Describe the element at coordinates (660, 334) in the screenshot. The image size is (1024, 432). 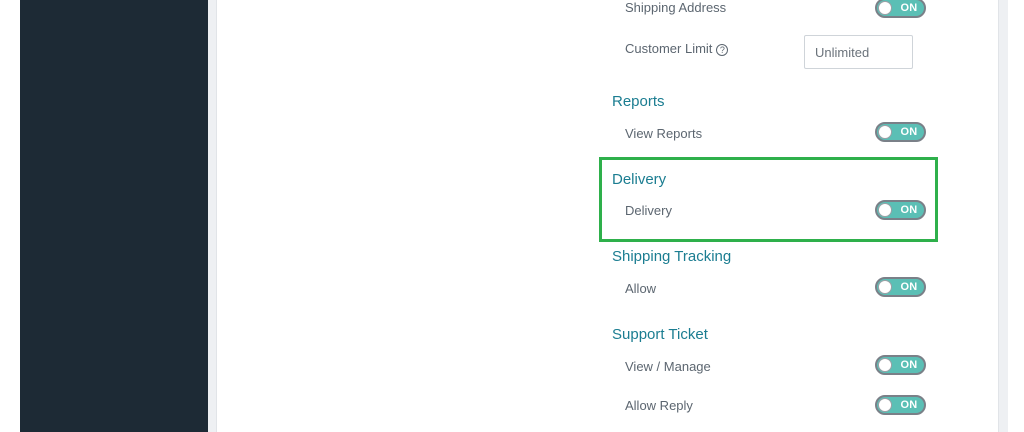
I see `section-title-support-ticket: Support Ticket` at that location.